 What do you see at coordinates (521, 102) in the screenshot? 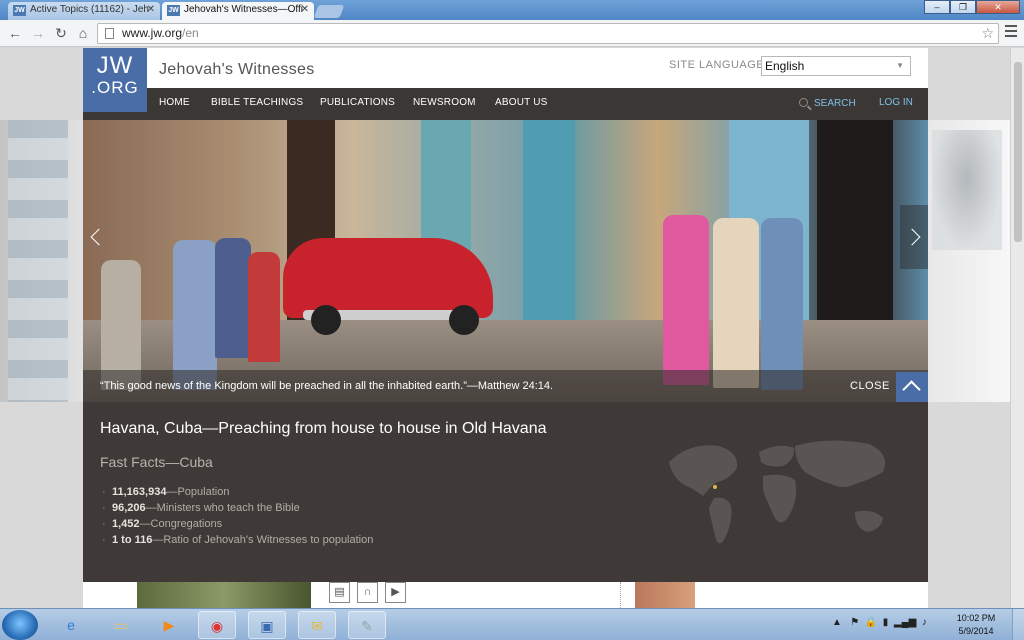
I see `nav-about-us: ABOUT US` at bounding box center [521, 102].